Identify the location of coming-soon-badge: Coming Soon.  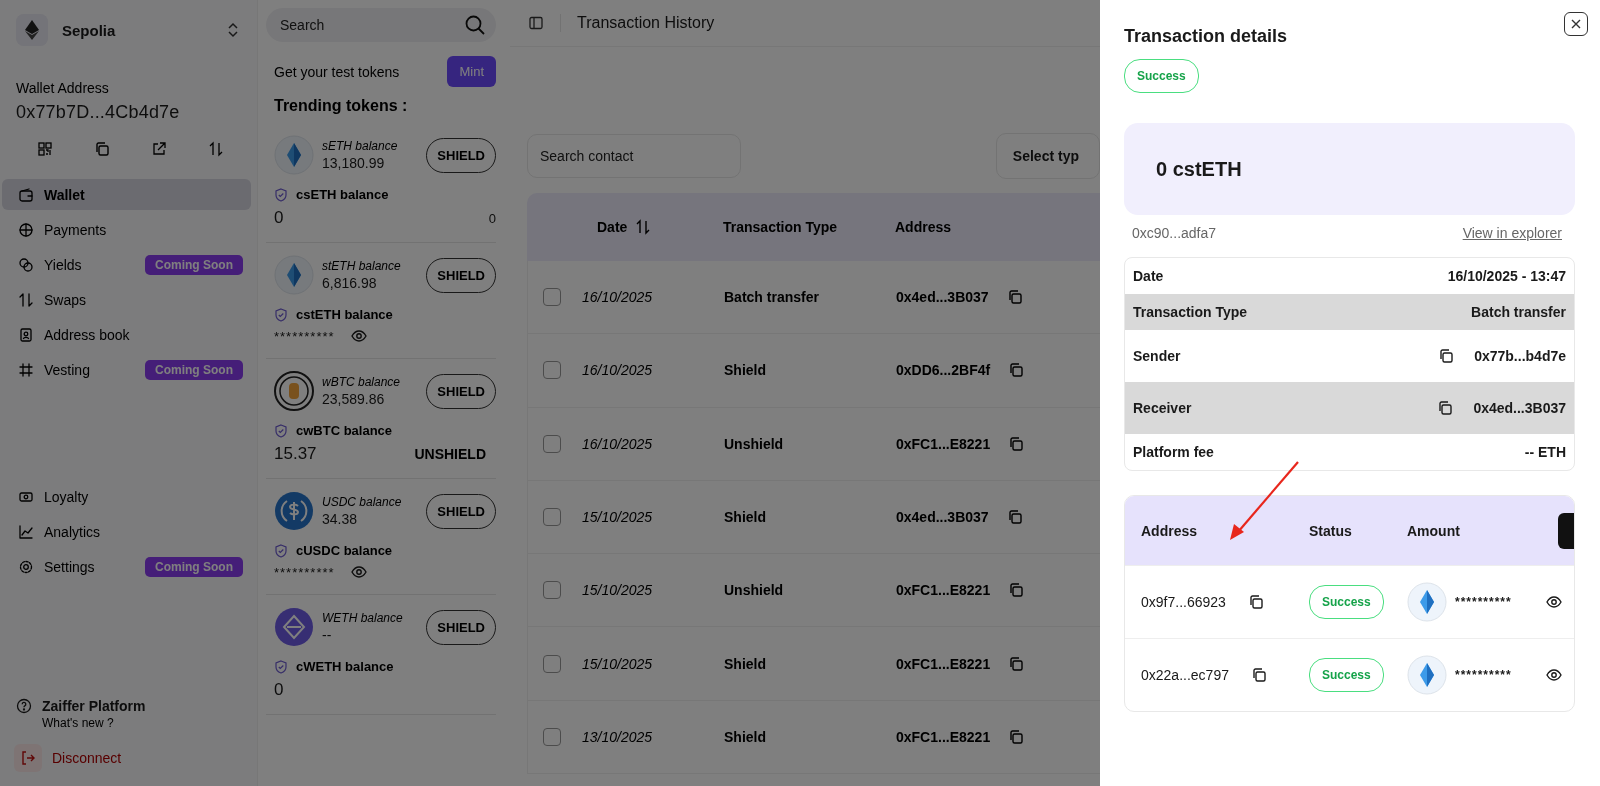
(194, 369).